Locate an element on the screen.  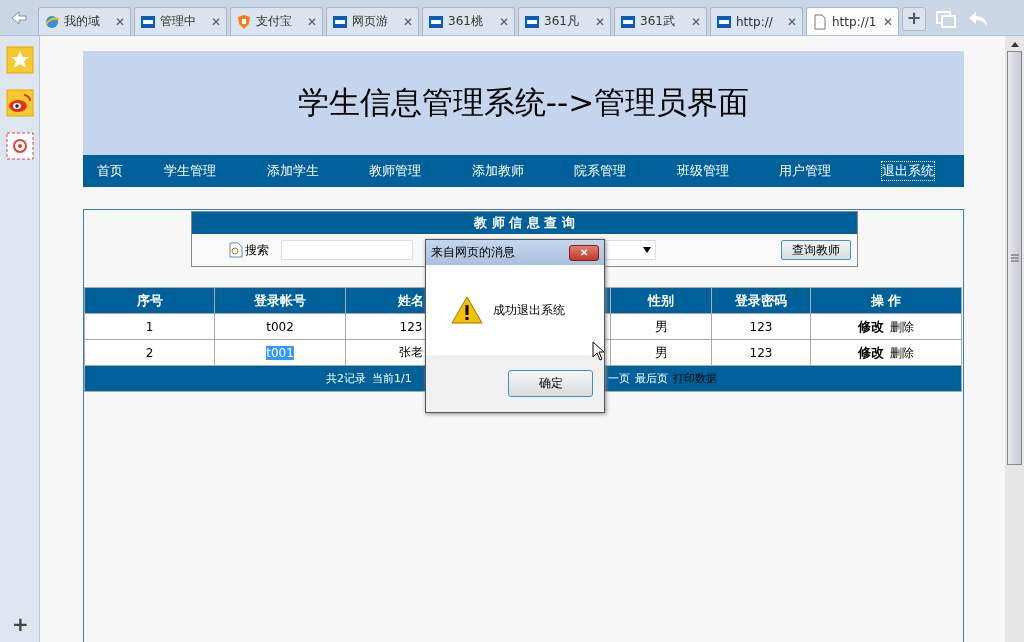
window-icon is located at coordinates (946, 19).